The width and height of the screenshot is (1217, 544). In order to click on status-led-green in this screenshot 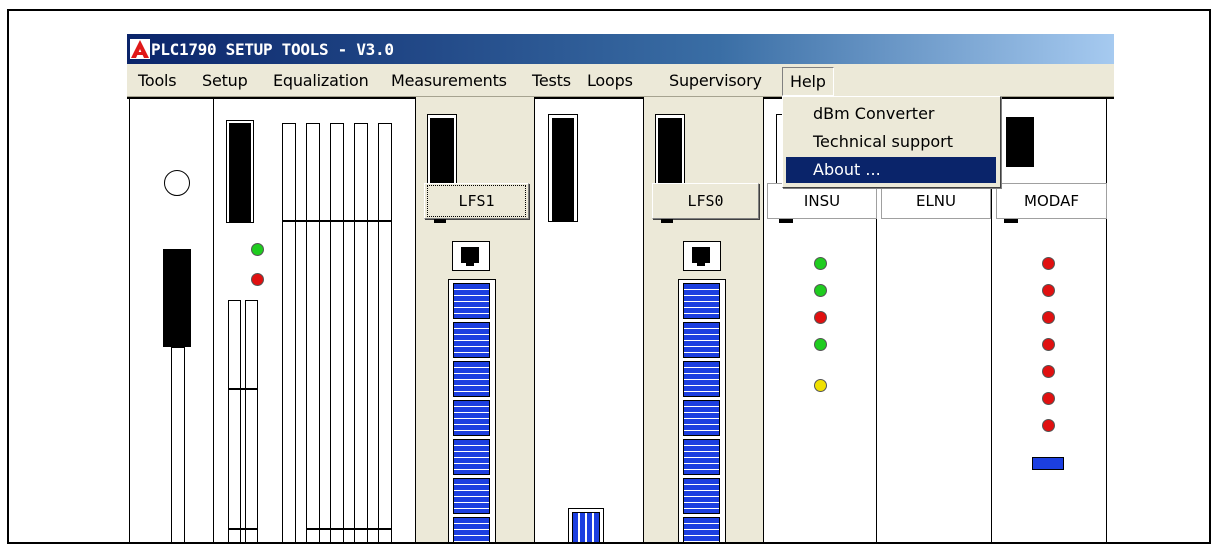, I will do `click(257, 249)`.